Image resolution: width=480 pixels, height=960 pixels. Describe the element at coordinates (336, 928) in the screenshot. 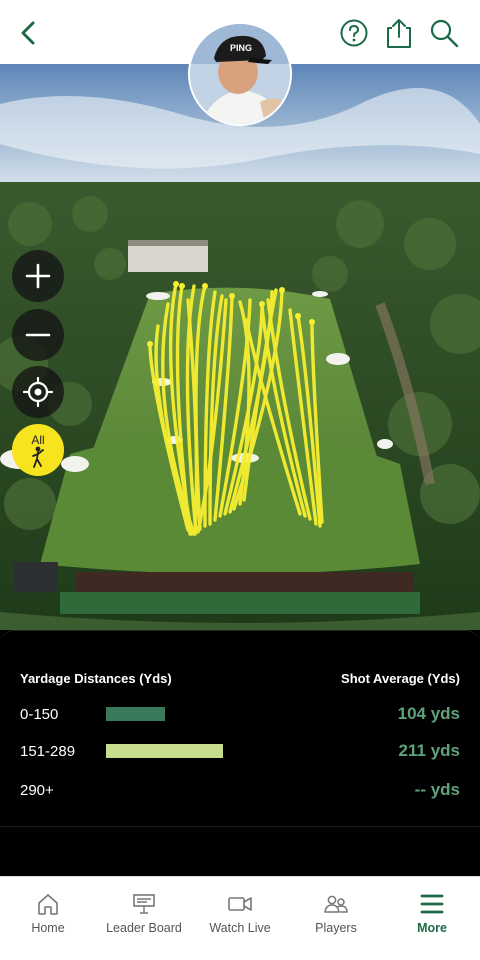

I see `nav-players-label: Players` at that location.